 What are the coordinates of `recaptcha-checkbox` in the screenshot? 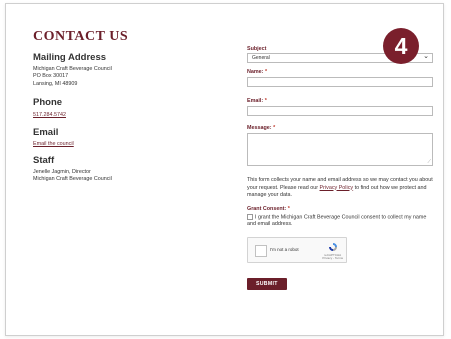 It's located at (261, 250).